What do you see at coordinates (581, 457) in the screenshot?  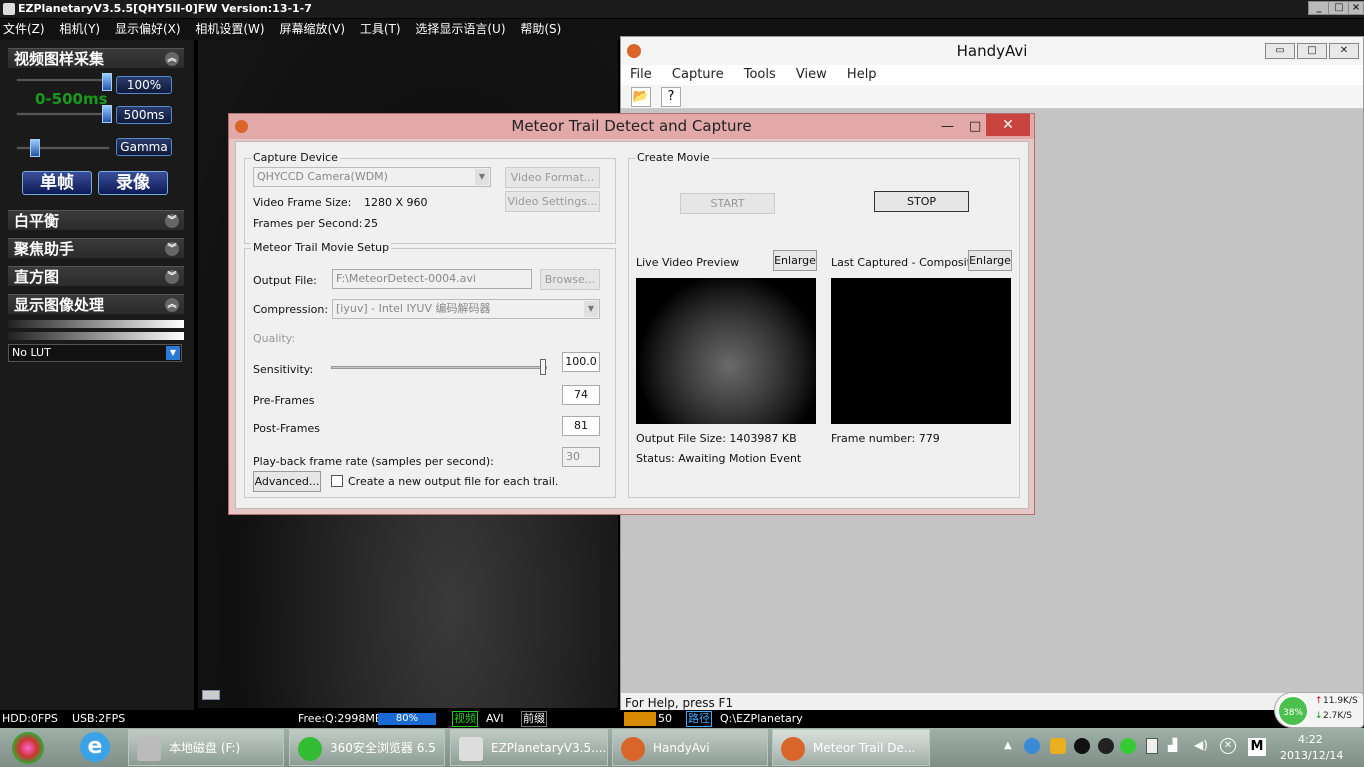 I see `playback-rate-input: 30` at bounding box center [581, 457].